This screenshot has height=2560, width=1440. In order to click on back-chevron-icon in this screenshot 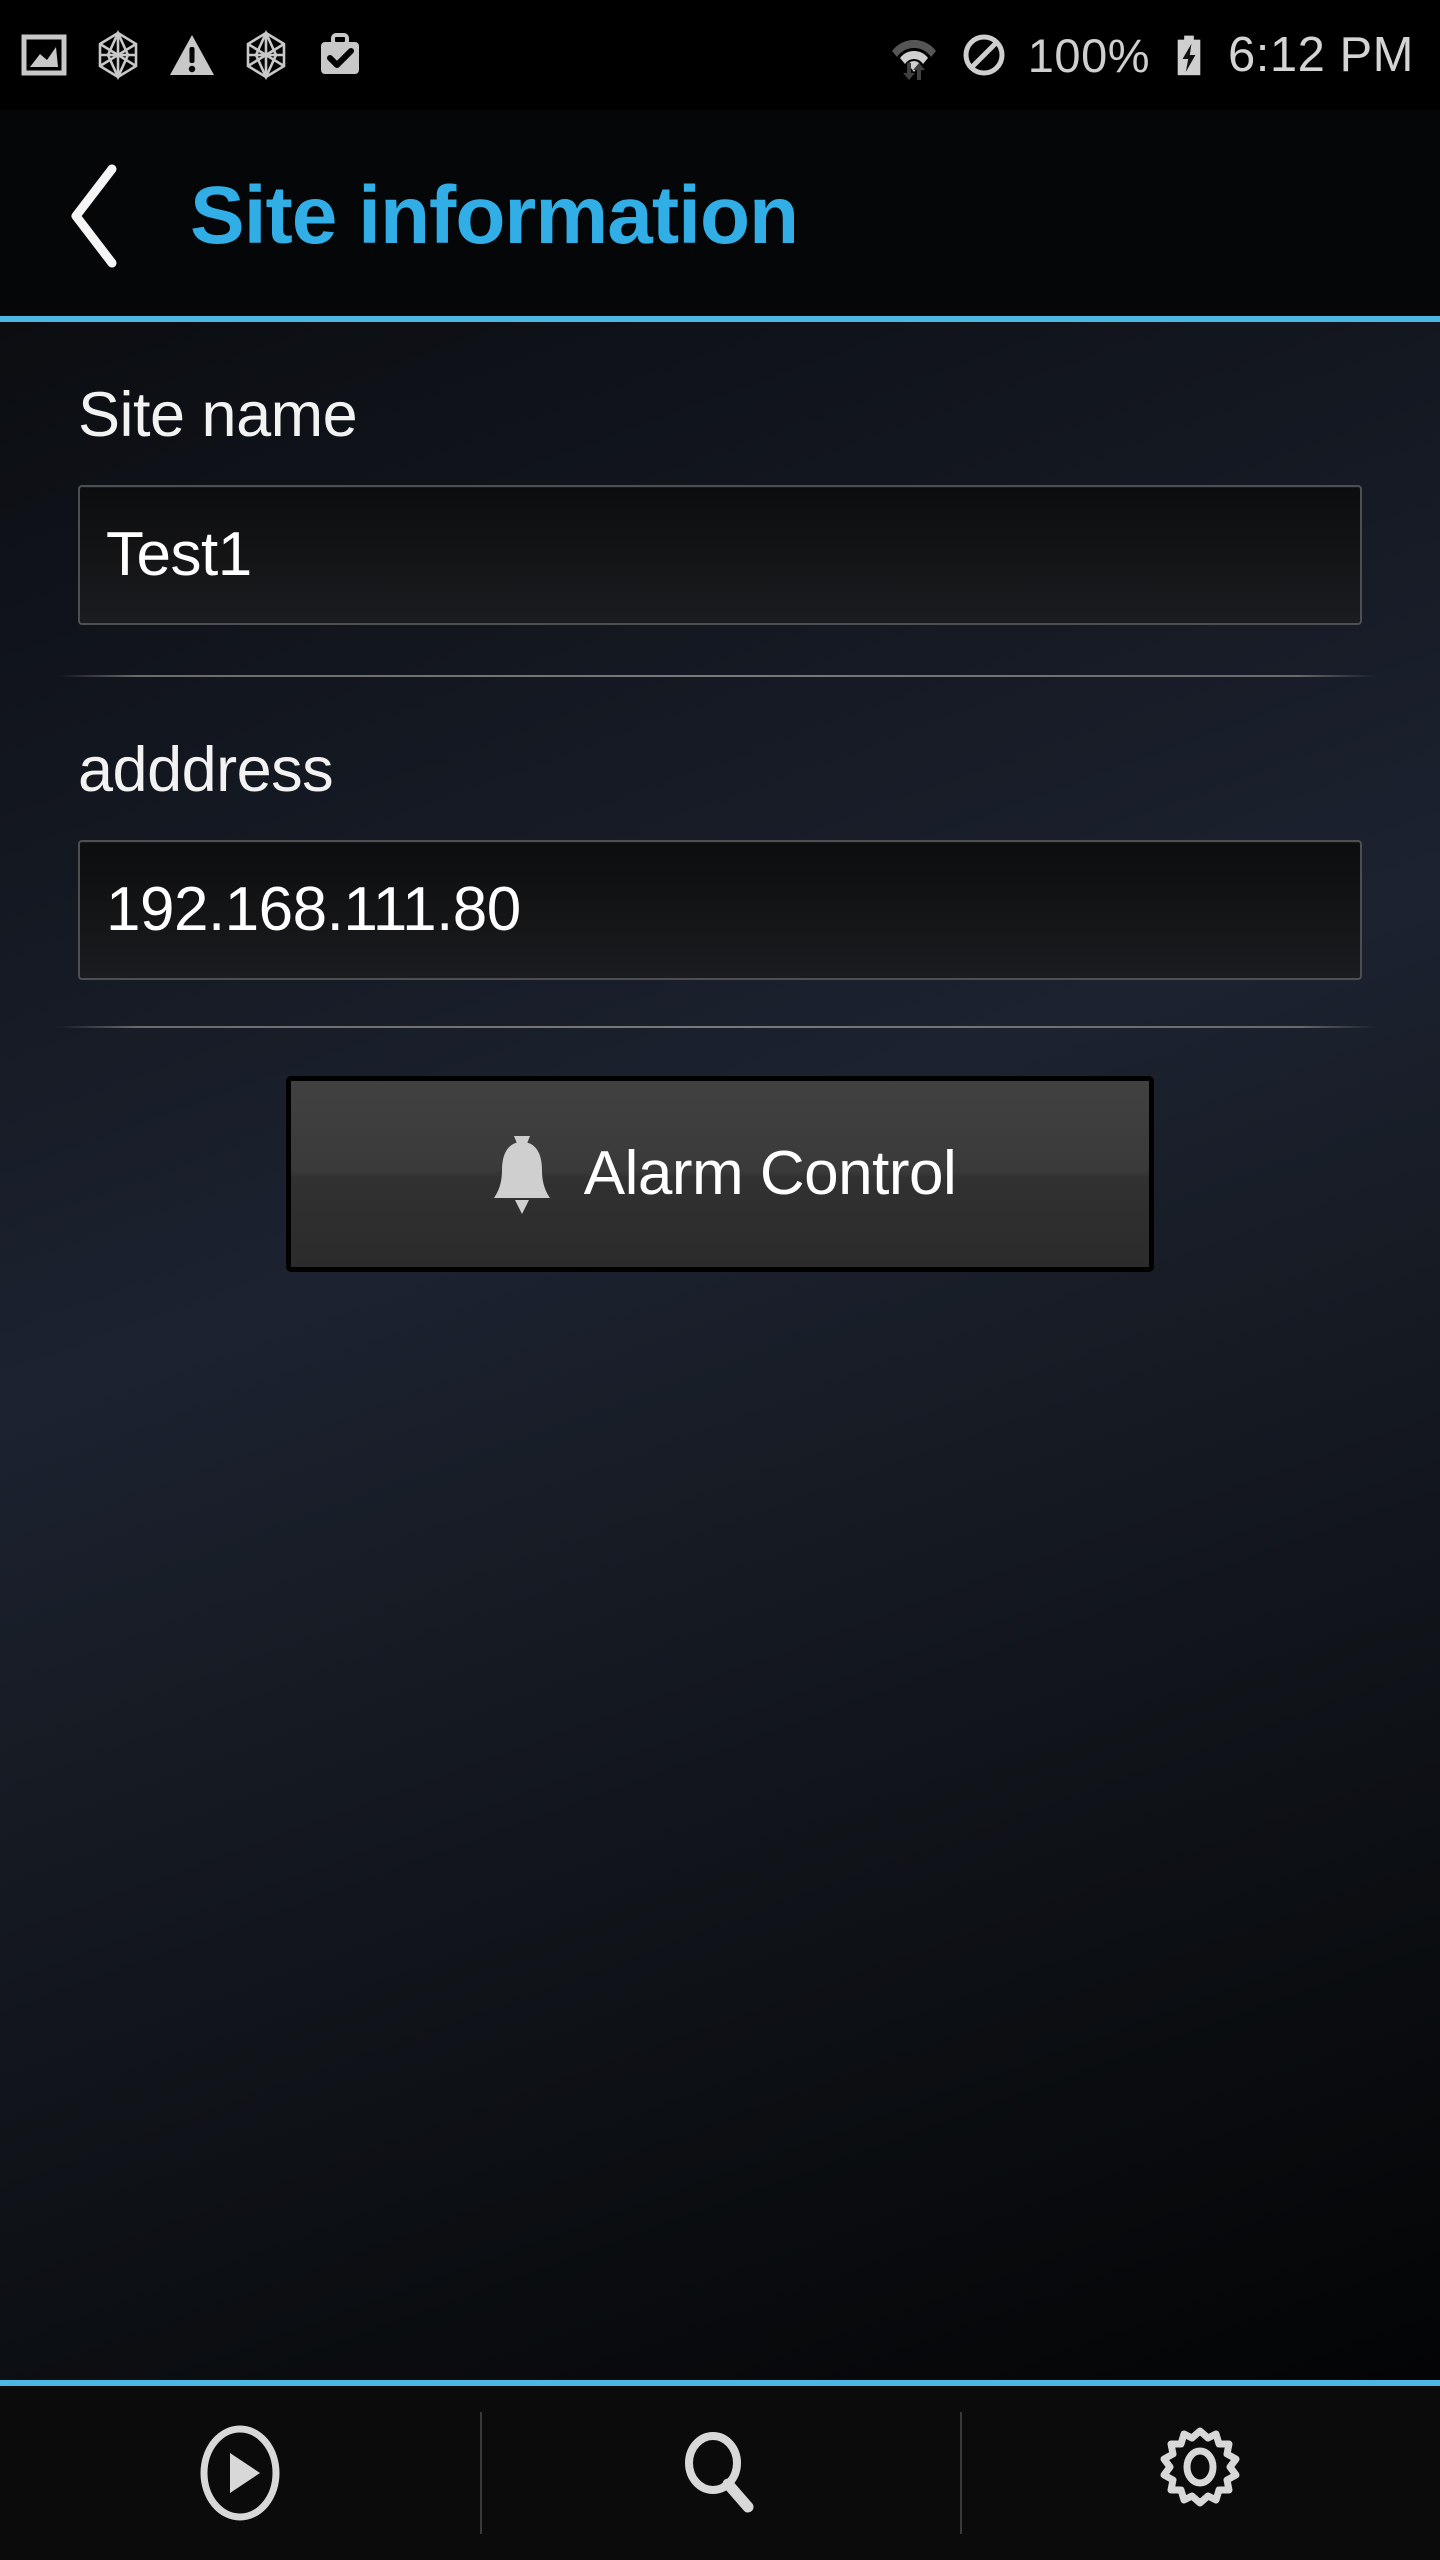, I will do `click(94, 216)`.